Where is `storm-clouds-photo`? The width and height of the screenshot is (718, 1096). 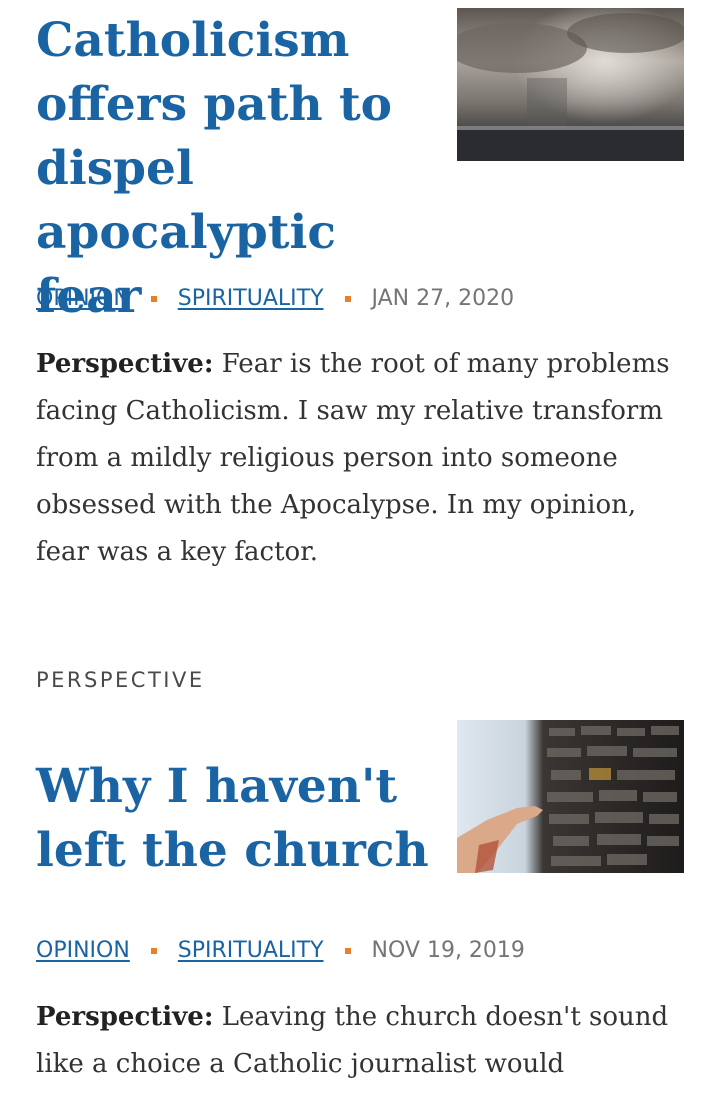 storm-clouds-photo is located at coordinates (570, 84).